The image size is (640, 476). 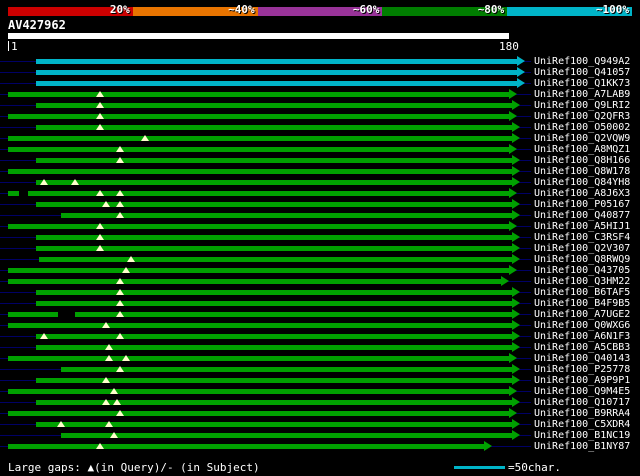 I want to click on hit-label: UniRef100_Q2VQW9, so click(x=582, y=138).